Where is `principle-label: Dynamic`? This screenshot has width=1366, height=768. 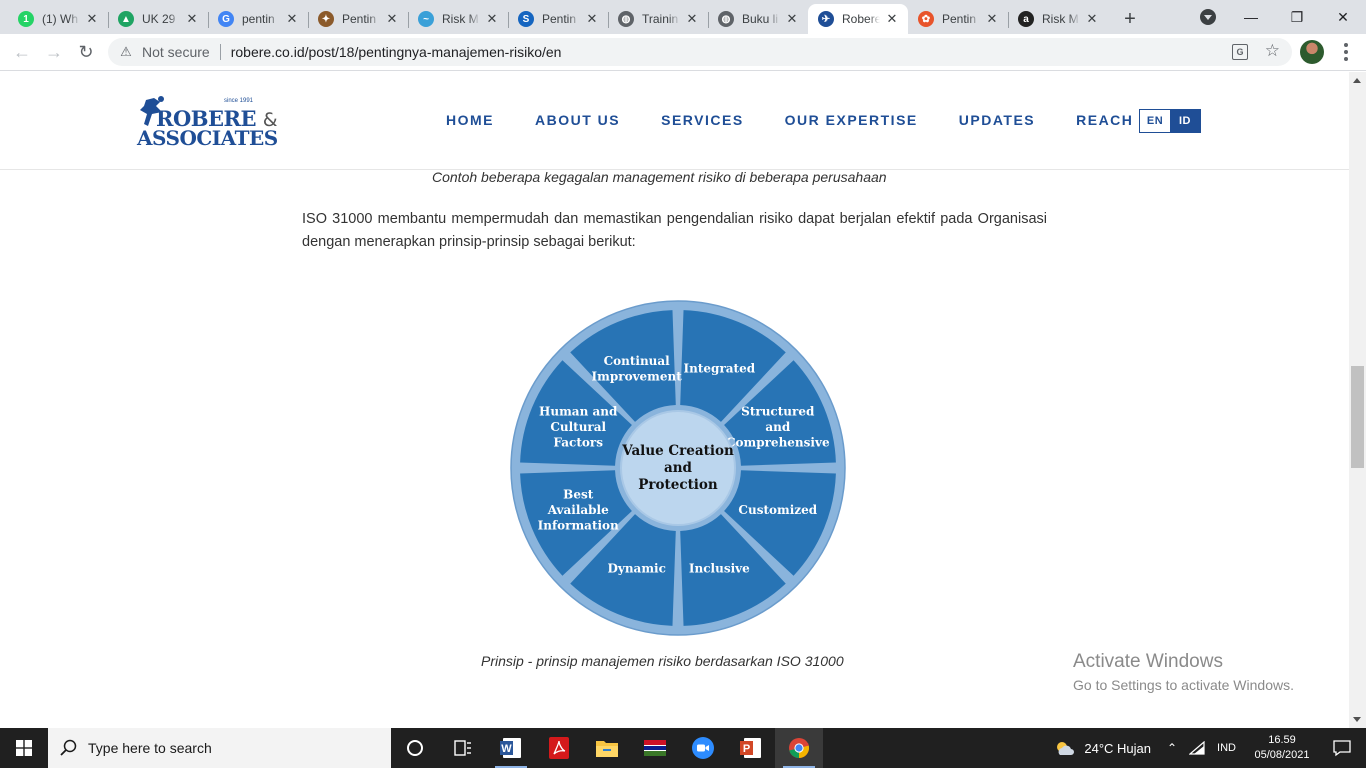 principle-label: Dynamic is located at coordinates (636, 568).